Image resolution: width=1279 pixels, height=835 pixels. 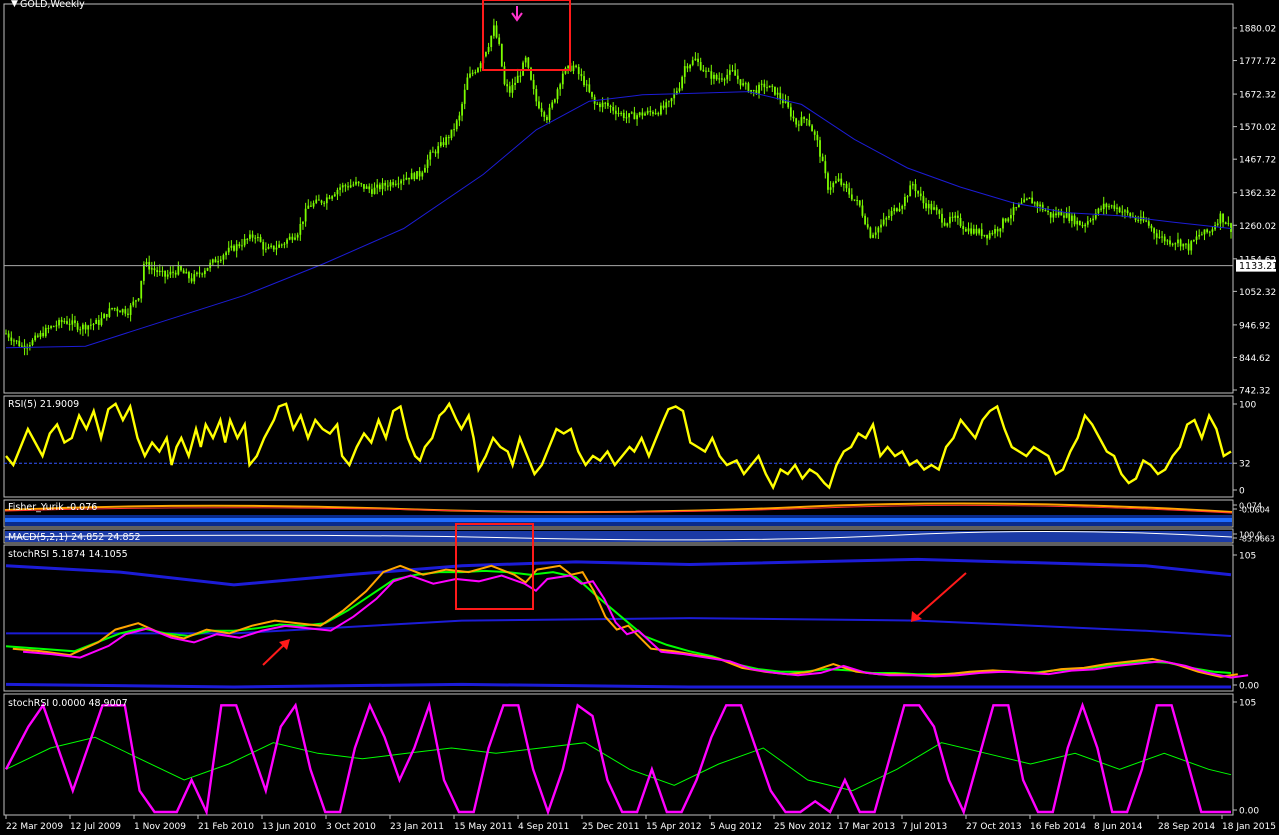 What do you see at coordinates (1257, 96) in the screenshot?
I see `axis-tick-label: 1672.32` at bounding box center [1257, 96].